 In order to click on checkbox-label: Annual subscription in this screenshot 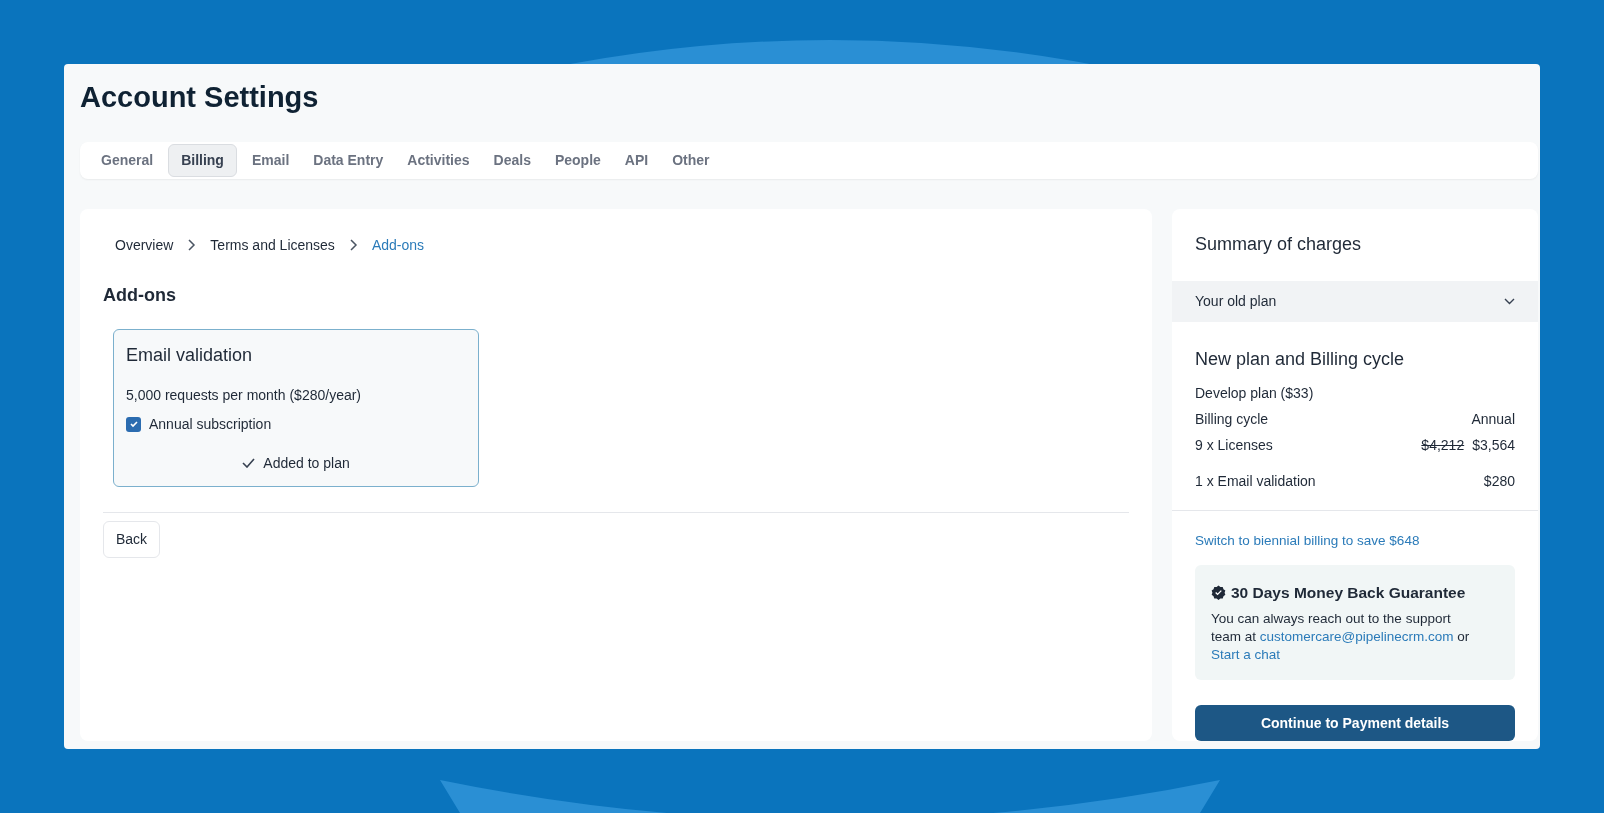, I will do `click(210, 424)`.